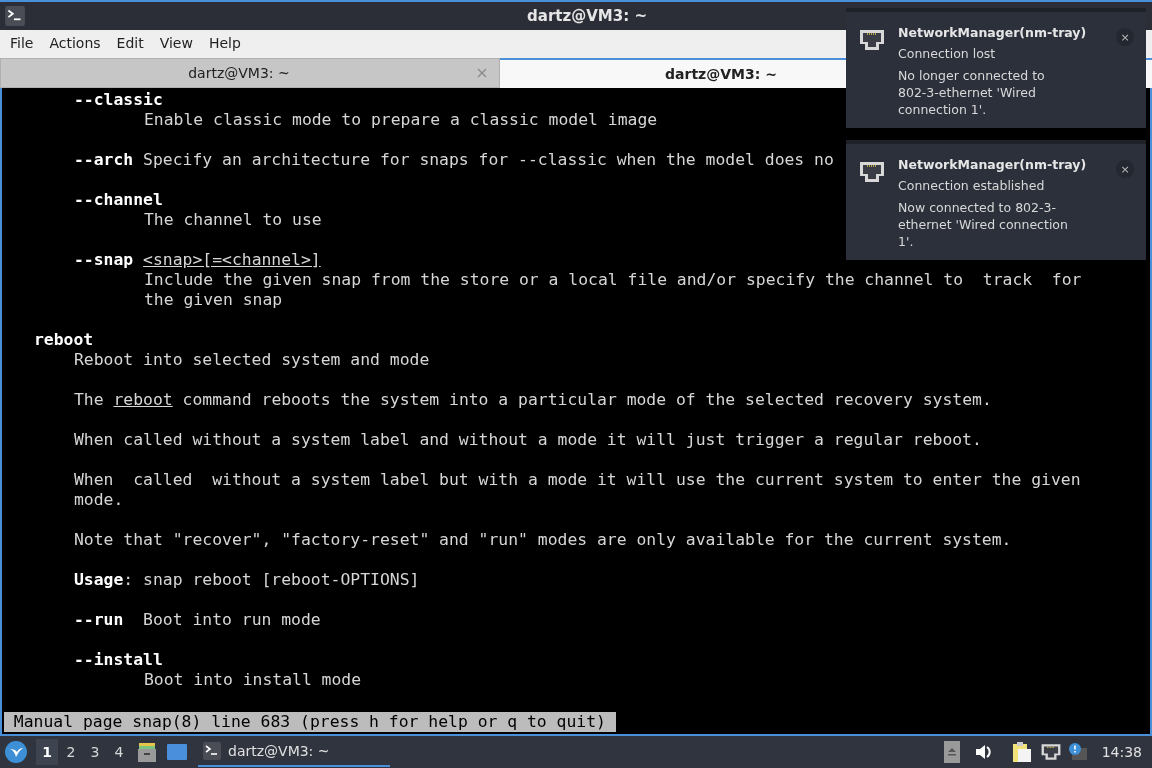  I want to click on volume-icon, so click(983, 752).